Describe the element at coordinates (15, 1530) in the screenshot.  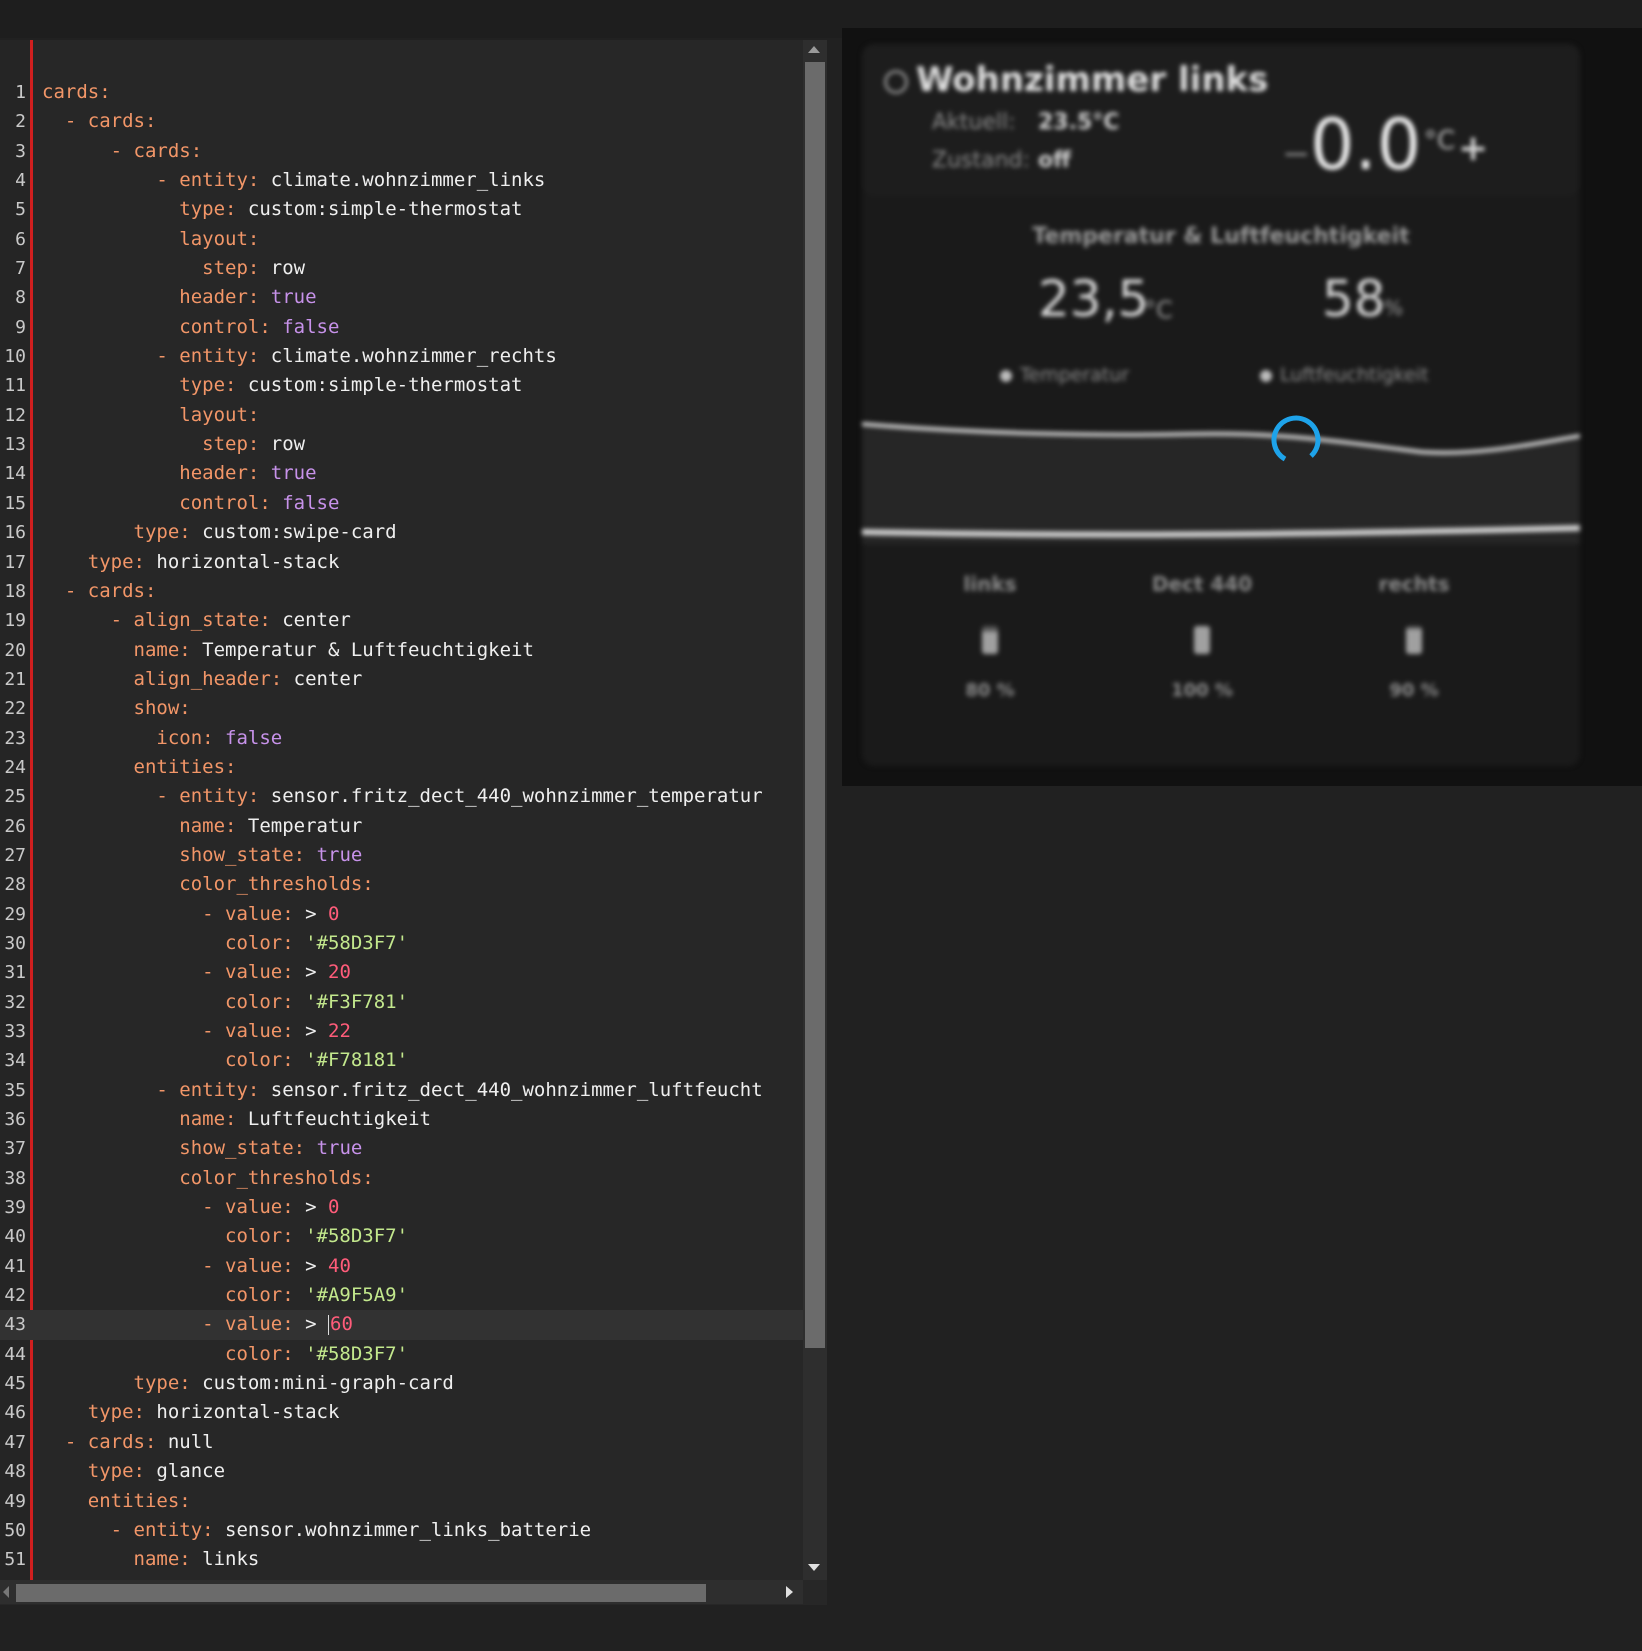
I see `line-number: 50` at that location.